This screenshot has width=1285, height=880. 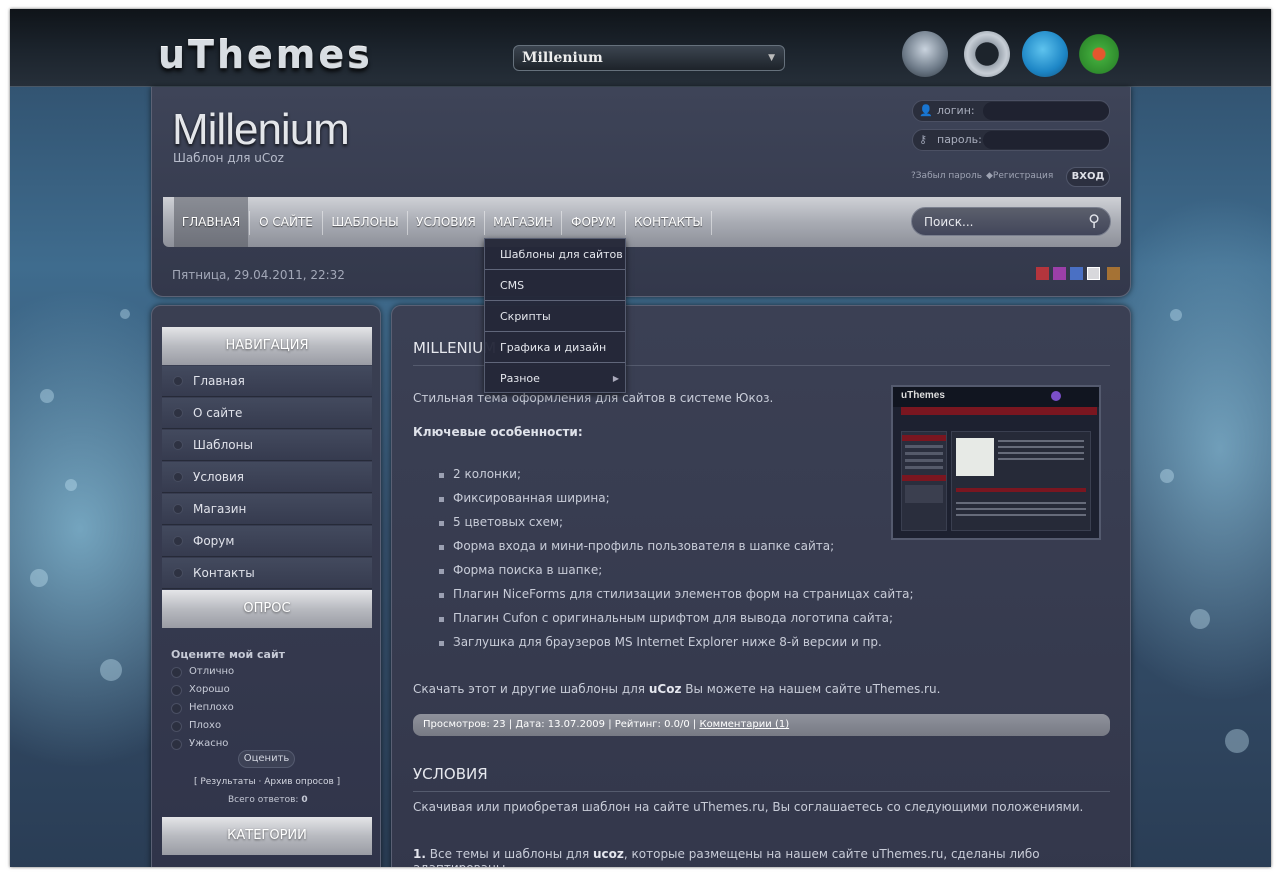 What do you see at coordinates (946, 176) in the screenshot?
I see `forgot-password-link: ?Забыл пароль` at bounding box center [946, 176].